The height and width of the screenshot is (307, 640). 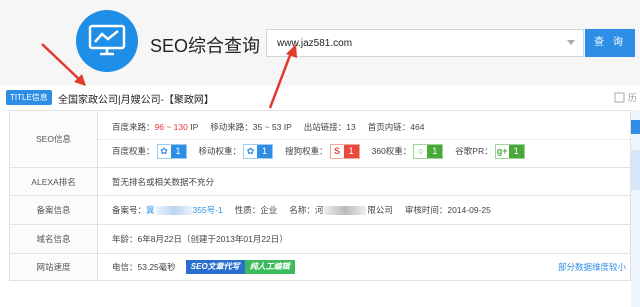 I want to click on row-label-domain: 域名信息, so click(x=53, y=239).